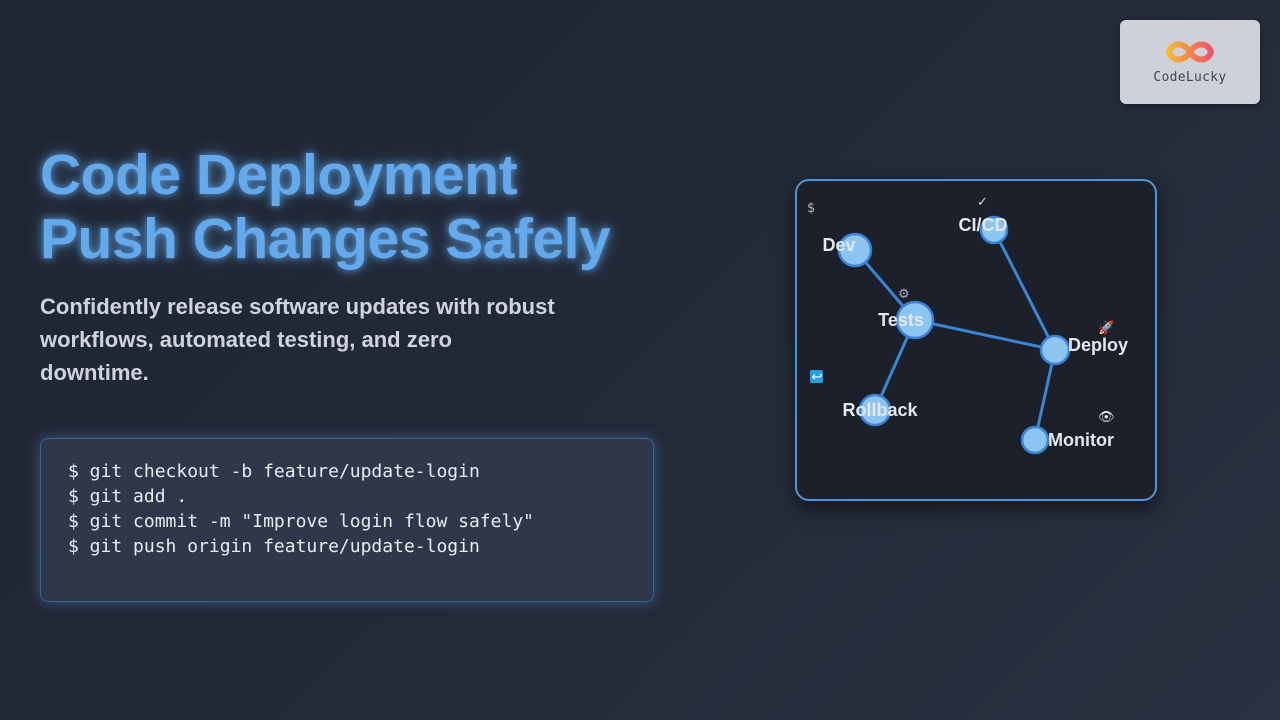  Describe the element at coordinates (1055, 350) in the screenshot. I see `node-deploy` at that location.